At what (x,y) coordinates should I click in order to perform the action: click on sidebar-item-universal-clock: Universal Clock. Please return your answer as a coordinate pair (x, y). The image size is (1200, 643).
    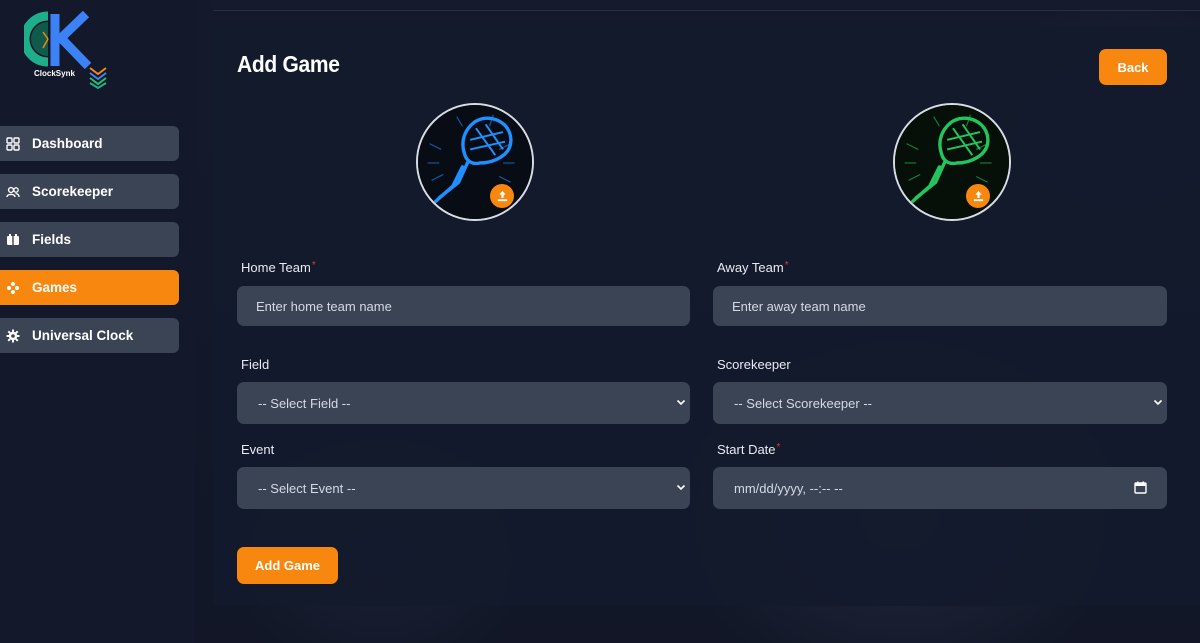
    Looking at the image, I should click on (89, 335).